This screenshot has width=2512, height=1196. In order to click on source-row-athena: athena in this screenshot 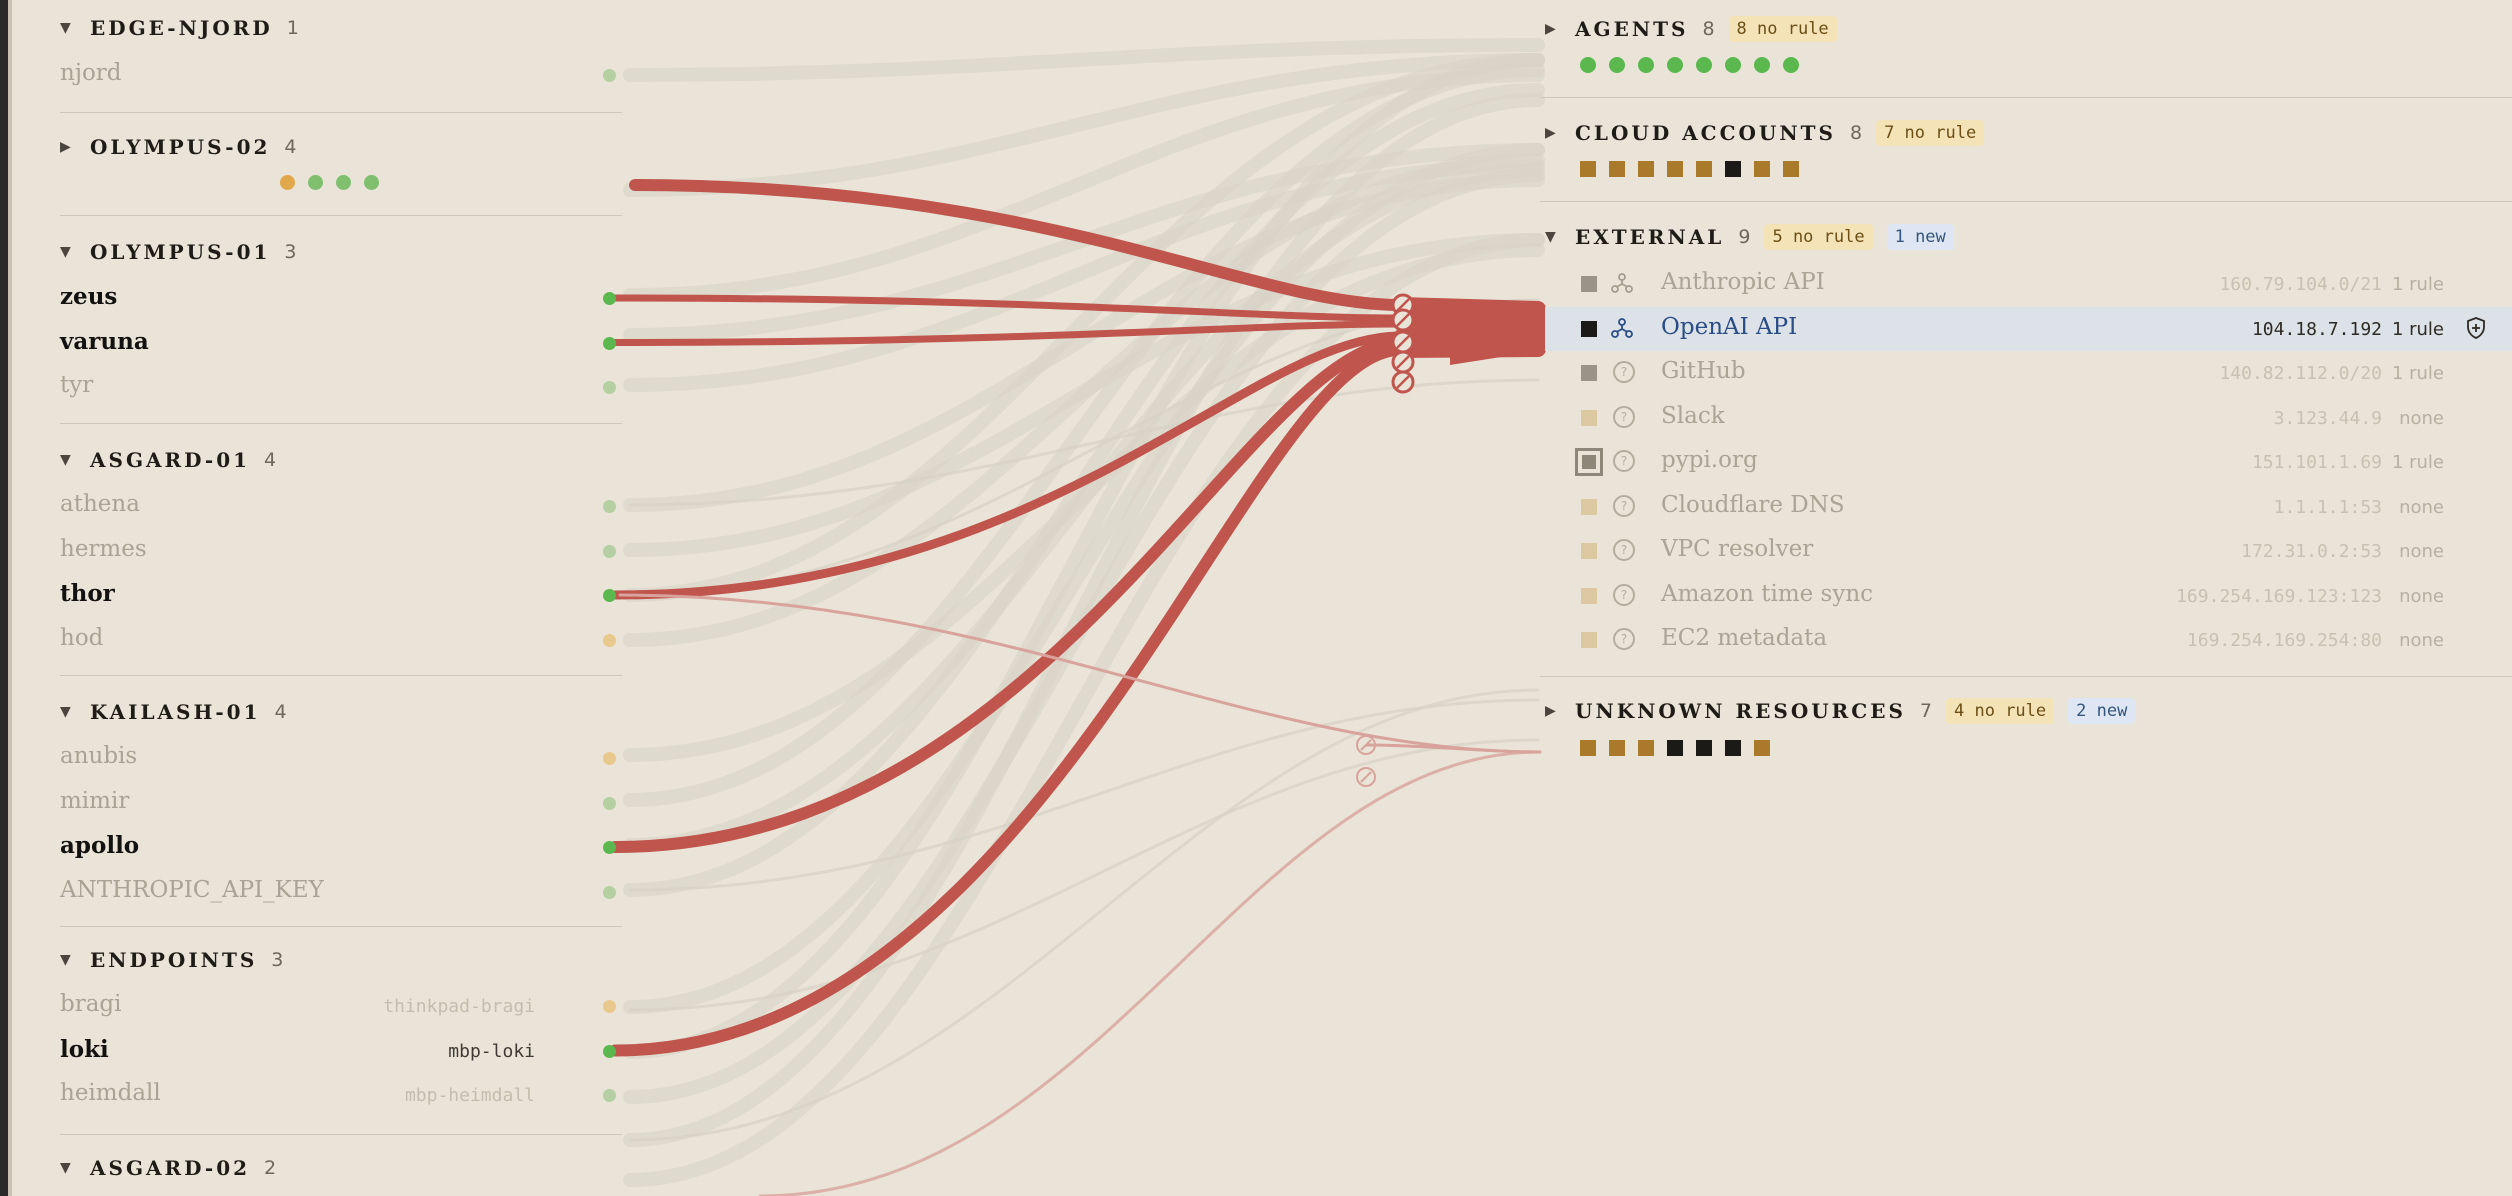, I will do `click(340, 505)`.